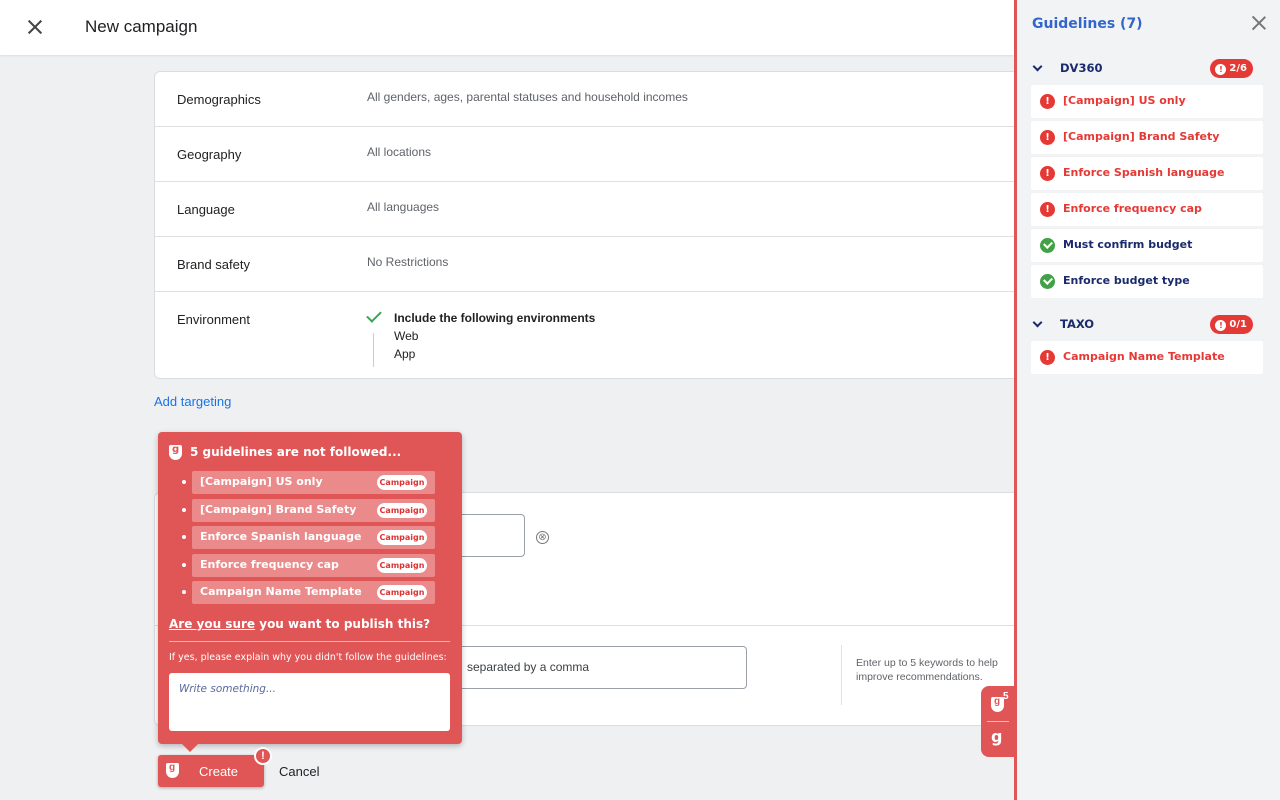 The image size is (1280, 800). What do you see at coordinates (1006, 696) in the screenshot?
I see `widget-count: 5` at bounding box center [1006, 696].